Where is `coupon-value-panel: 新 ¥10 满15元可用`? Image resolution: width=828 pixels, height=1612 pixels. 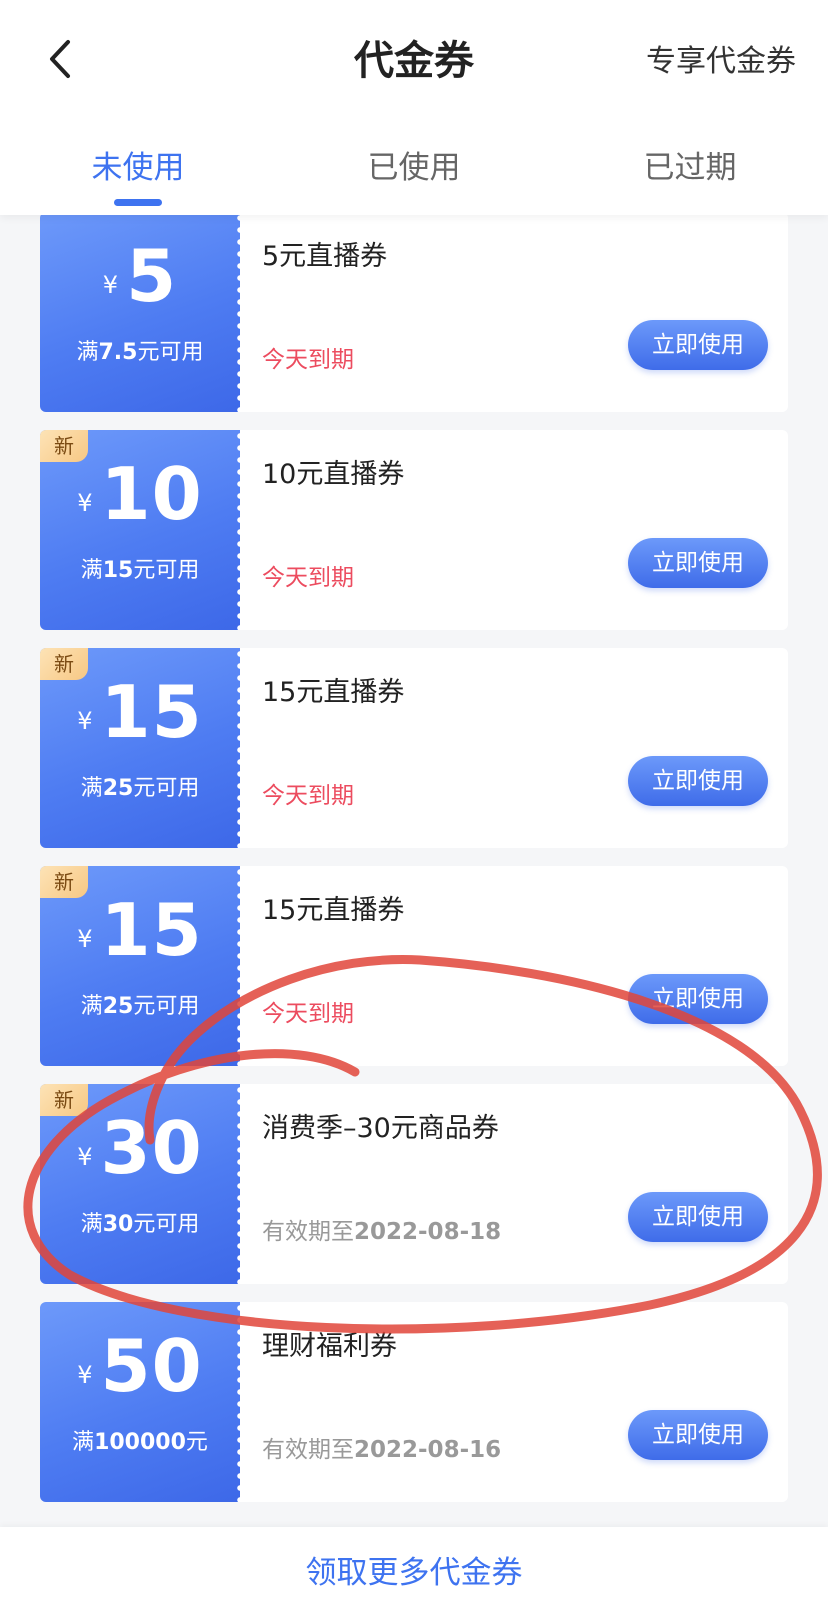
coupon-value-panel: 新 ¥10 满15元可用 is located at coordinates (140, 530).